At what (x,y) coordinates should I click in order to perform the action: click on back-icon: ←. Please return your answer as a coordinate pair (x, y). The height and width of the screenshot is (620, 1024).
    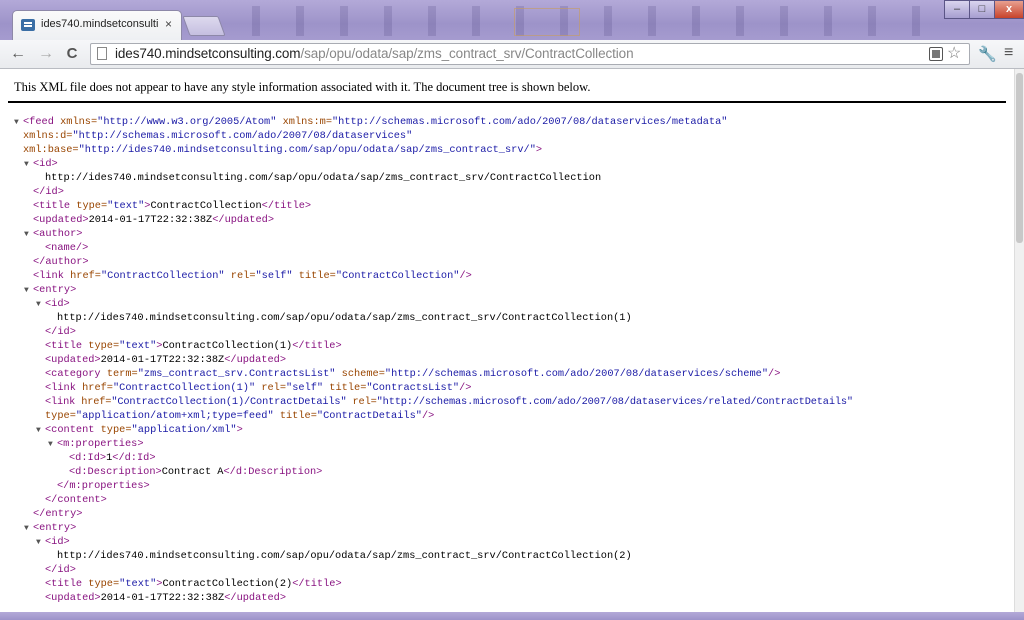
    Looking at the image, I should click on (18, 54).